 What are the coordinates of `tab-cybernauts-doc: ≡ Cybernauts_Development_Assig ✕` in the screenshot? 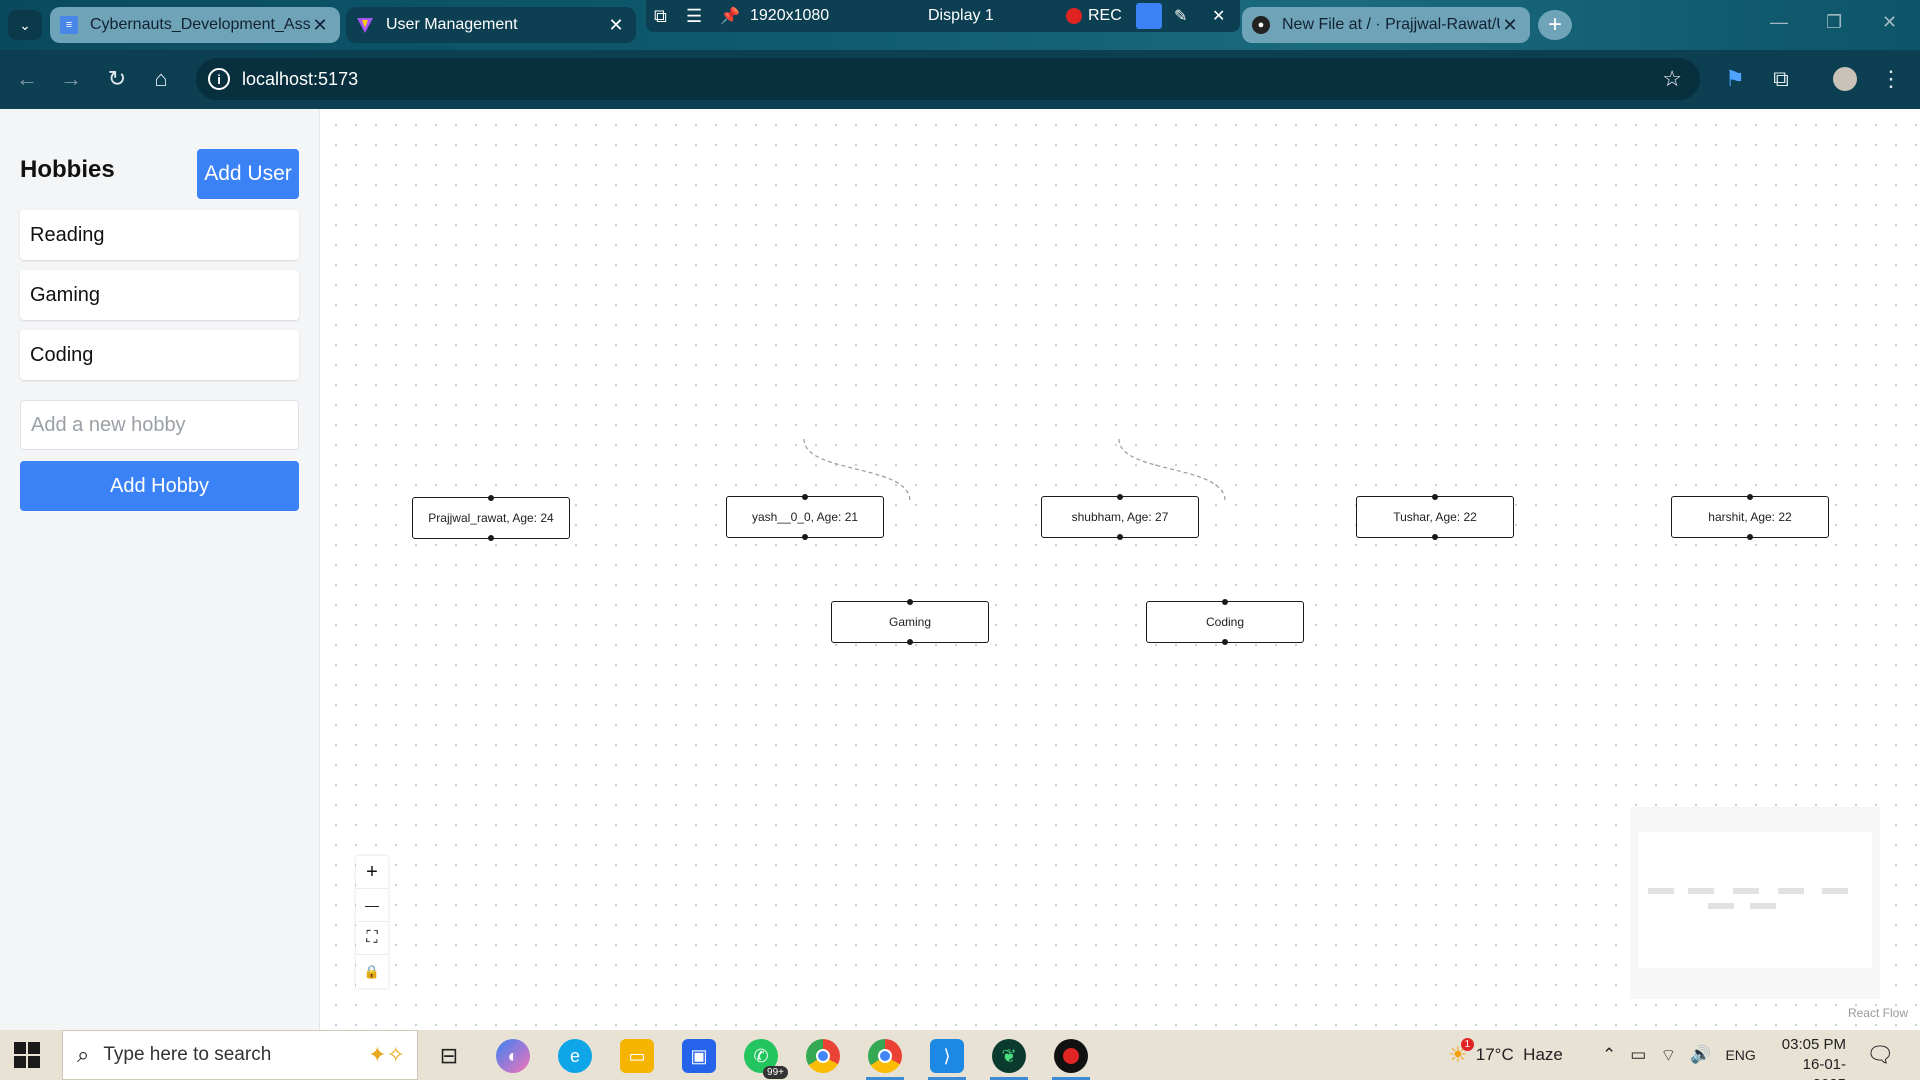 It's located at (195, 25).